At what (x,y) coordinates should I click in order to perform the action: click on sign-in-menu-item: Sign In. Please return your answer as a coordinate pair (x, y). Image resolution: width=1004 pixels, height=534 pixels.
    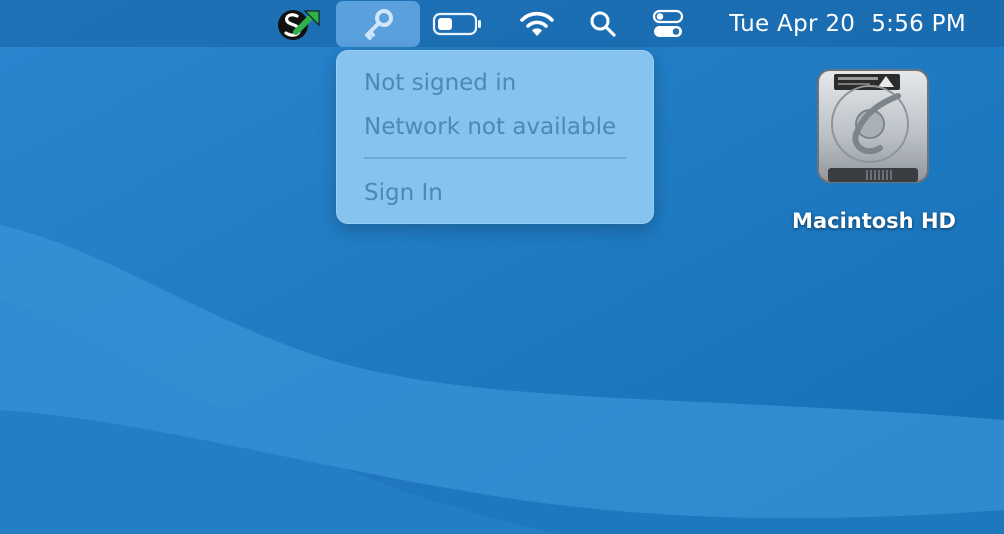
    Looking at the image, I should click on (403, 193).